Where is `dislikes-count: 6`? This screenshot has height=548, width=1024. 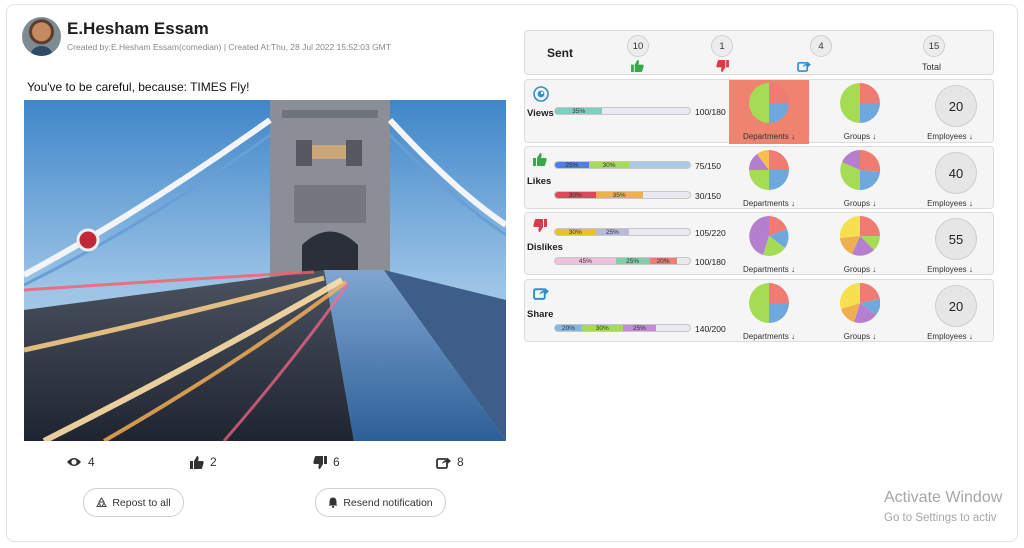 dislikes-count: 6 is located at coordinates (336, 462).